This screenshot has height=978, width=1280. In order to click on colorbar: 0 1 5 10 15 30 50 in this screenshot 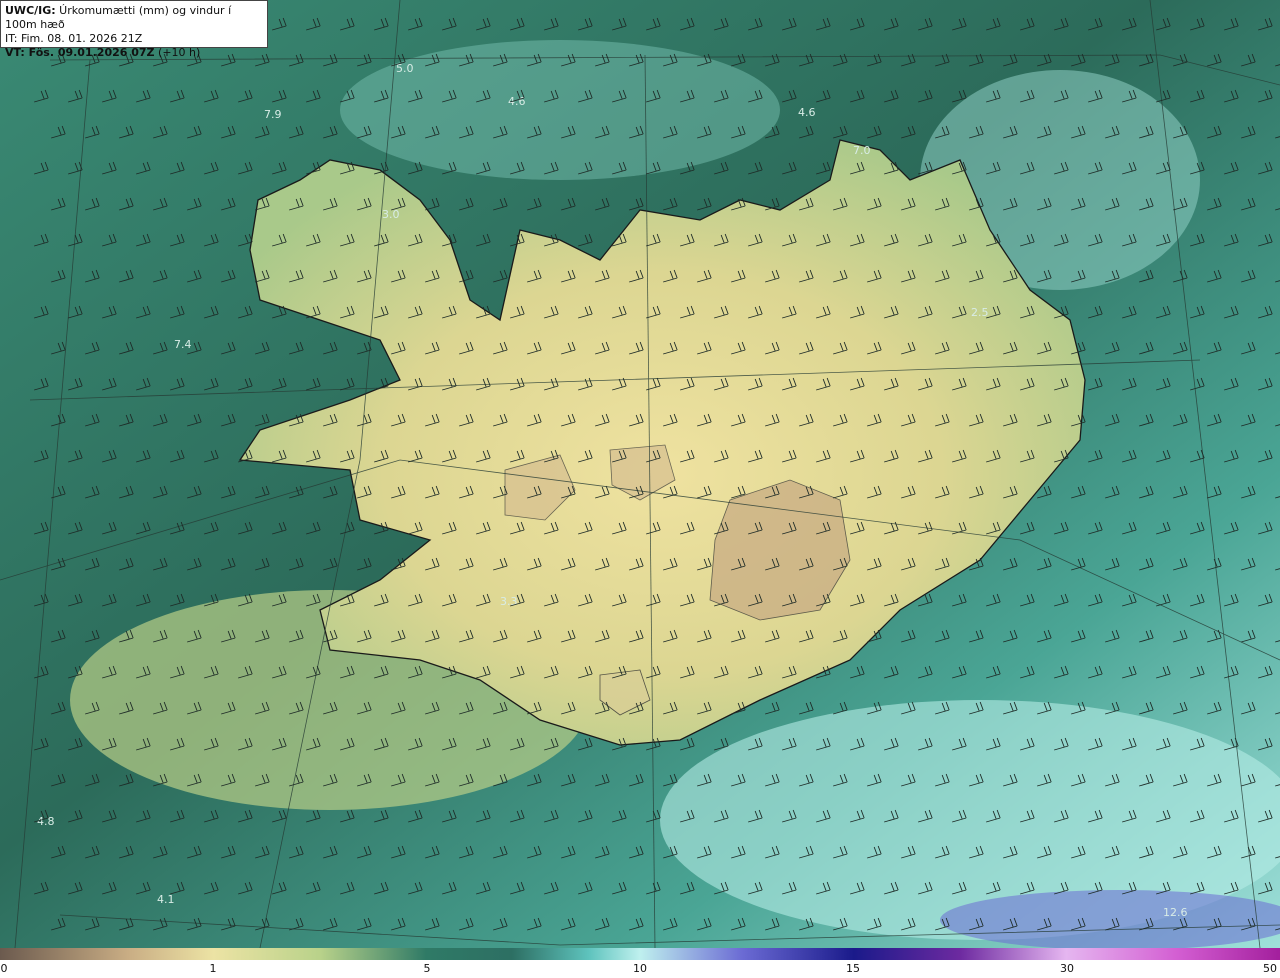, I will do `click(640, 963)`.